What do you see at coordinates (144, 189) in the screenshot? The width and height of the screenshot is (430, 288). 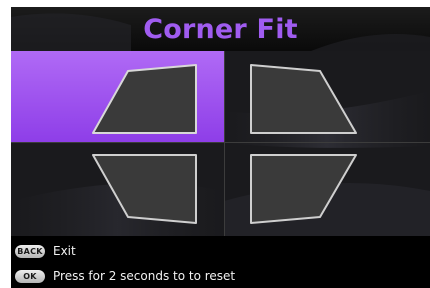 I see `keystone-bottom-left-icon` at bounding box center [144, 189].